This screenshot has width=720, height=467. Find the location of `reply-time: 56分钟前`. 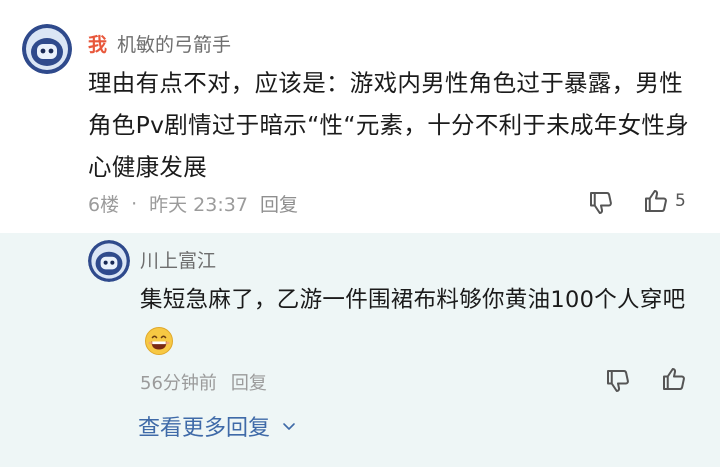

reply-time: 56分钟前 is located at coordinates (178, 383).